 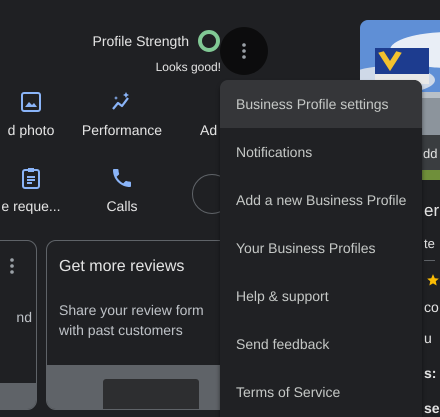 I want to click on menu-item: Send feedback, so click(x=321, y=344).